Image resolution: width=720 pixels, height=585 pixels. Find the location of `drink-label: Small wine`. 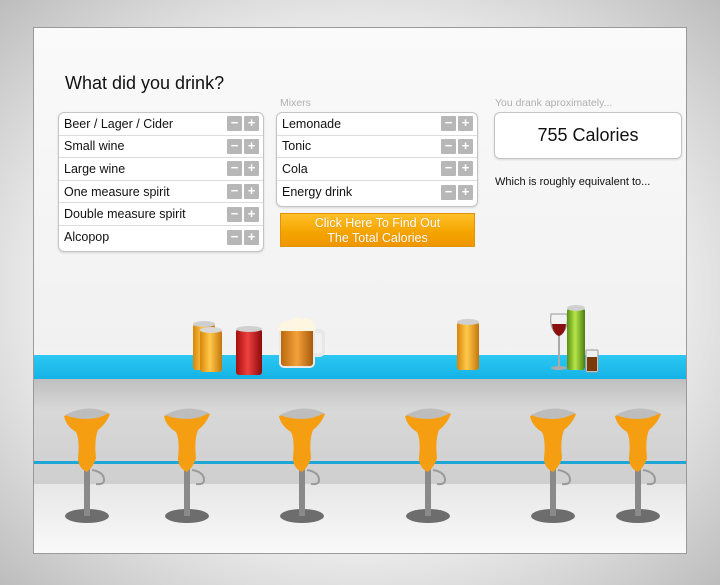

drink-label: Small wine is located at coordinates (94, 146).